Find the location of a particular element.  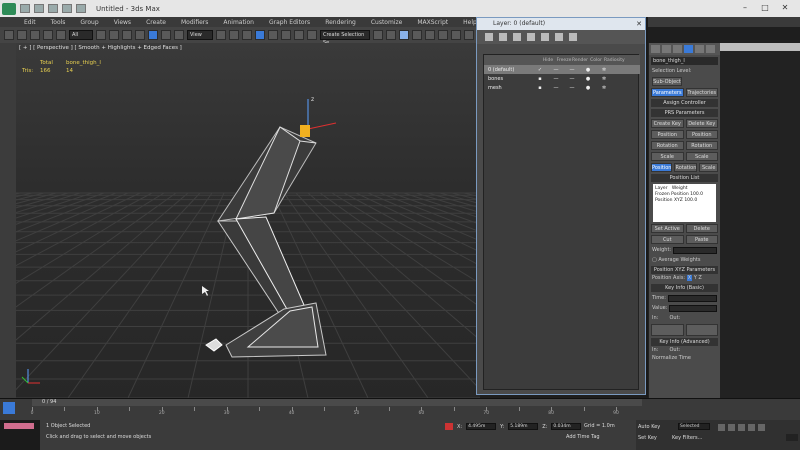

scale-tab: Scale is located at coordinates (708, 167).